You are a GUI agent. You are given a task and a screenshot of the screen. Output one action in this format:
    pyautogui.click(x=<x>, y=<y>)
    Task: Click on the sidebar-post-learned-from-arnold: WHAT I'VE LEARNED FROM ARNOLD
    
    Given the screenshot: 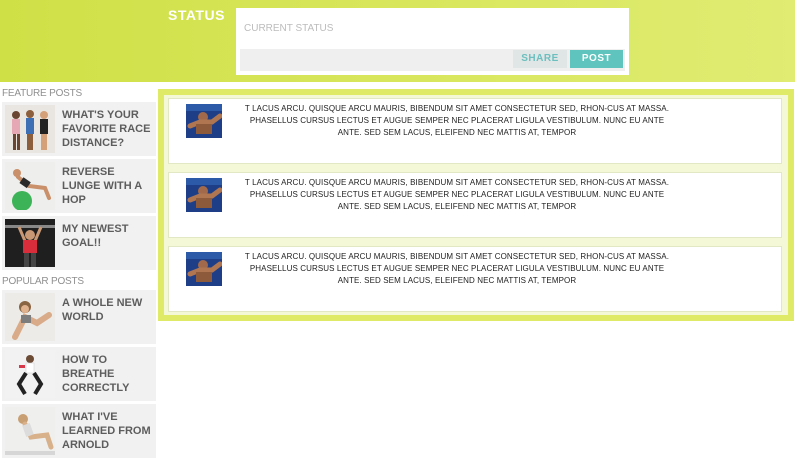 What is the action you would take?
    pyautogui.click(x=79, y=431)
    